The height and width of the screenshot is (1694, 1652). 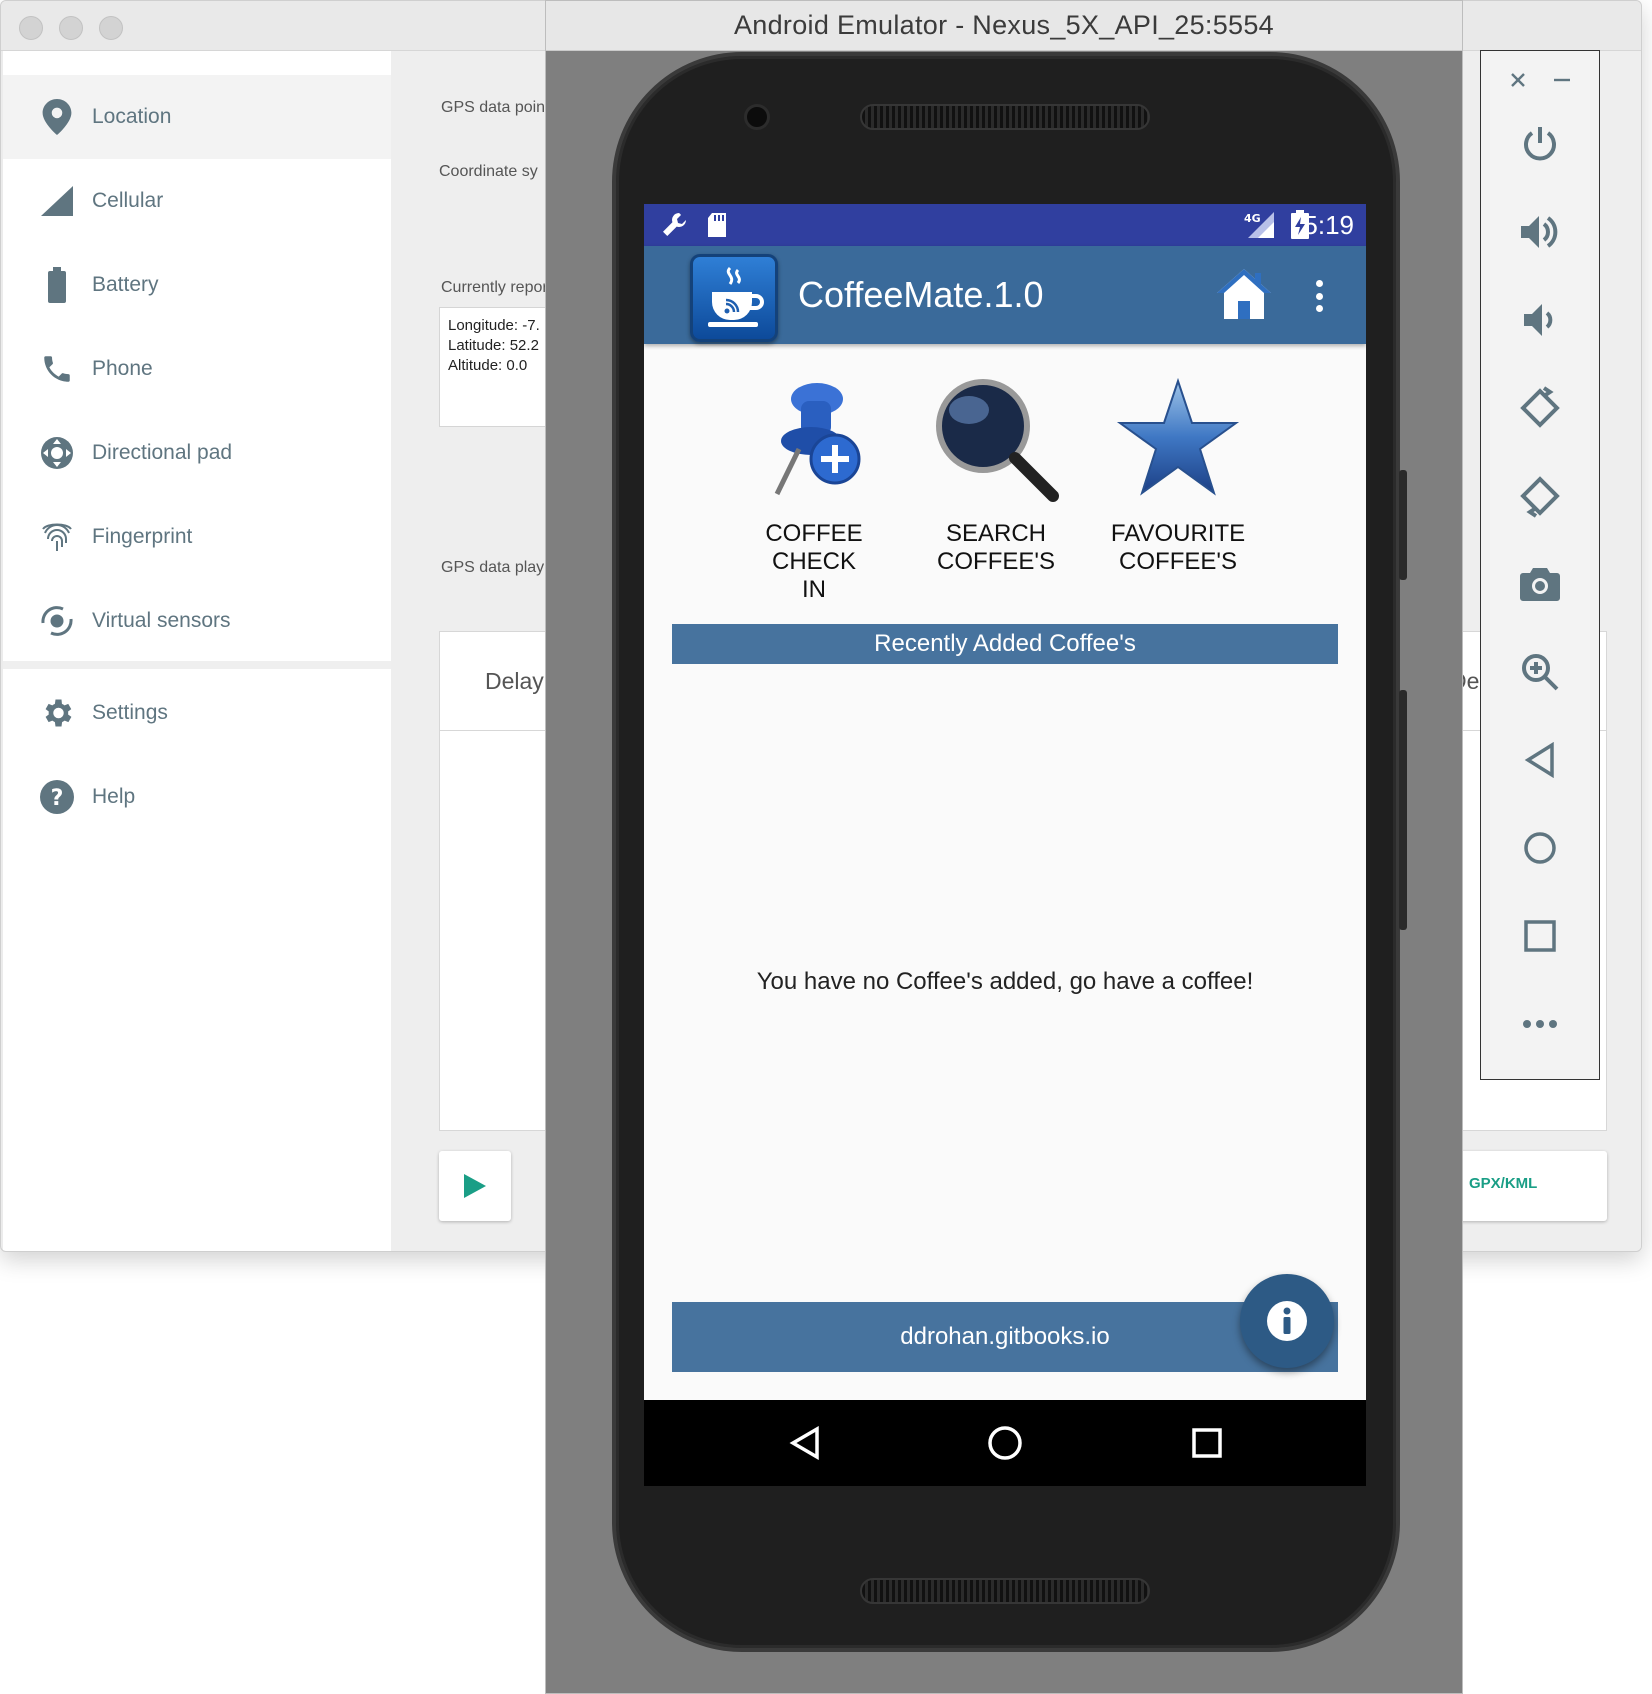 I want to click on android-navigation-bar, so click(x=1005, y=1443).